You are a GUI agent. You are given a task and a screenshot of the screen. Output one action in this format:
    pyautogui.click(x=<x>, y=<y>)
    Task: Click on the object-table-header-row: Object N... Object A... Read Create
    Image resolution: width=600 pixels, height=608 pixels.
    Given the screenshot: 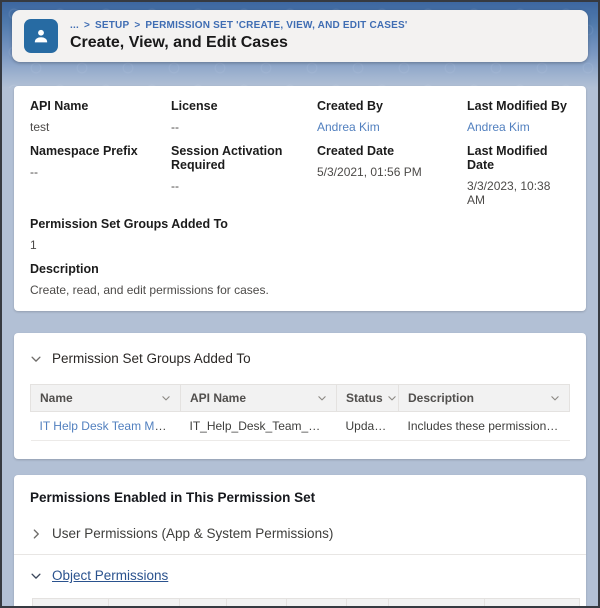 What is the action you would take?
    pyautogui.click(x=306, y=602)
    